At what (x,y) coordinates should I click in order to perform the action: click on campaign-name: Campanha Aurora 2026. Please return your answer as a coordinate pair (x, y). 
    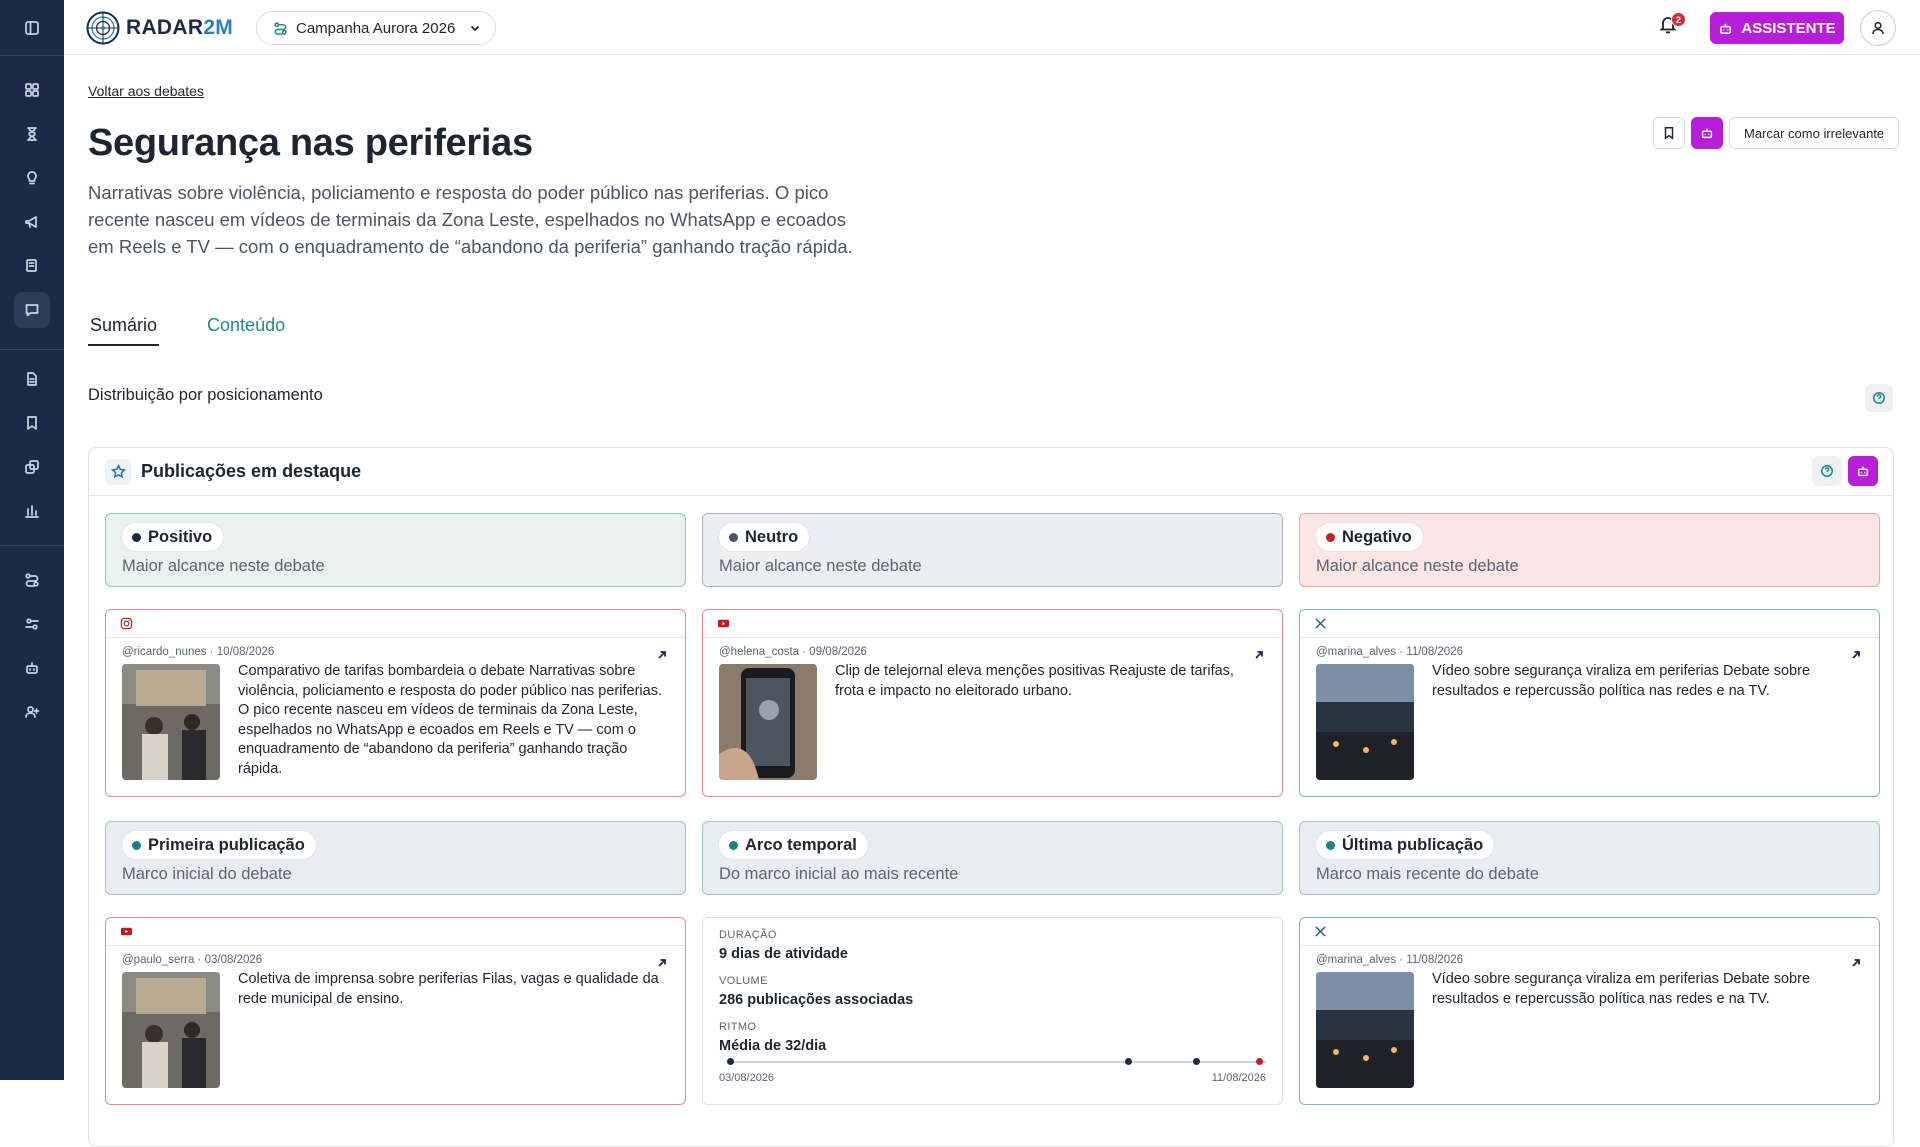
    Looking at the image, I should click on (376, 28).